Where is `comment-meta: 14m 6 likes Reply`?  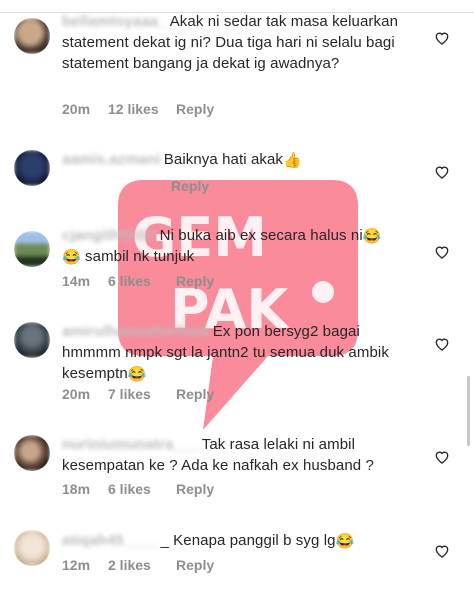 comment-meta: 14m 6 likes Reply is located at coordinates (138, 281).